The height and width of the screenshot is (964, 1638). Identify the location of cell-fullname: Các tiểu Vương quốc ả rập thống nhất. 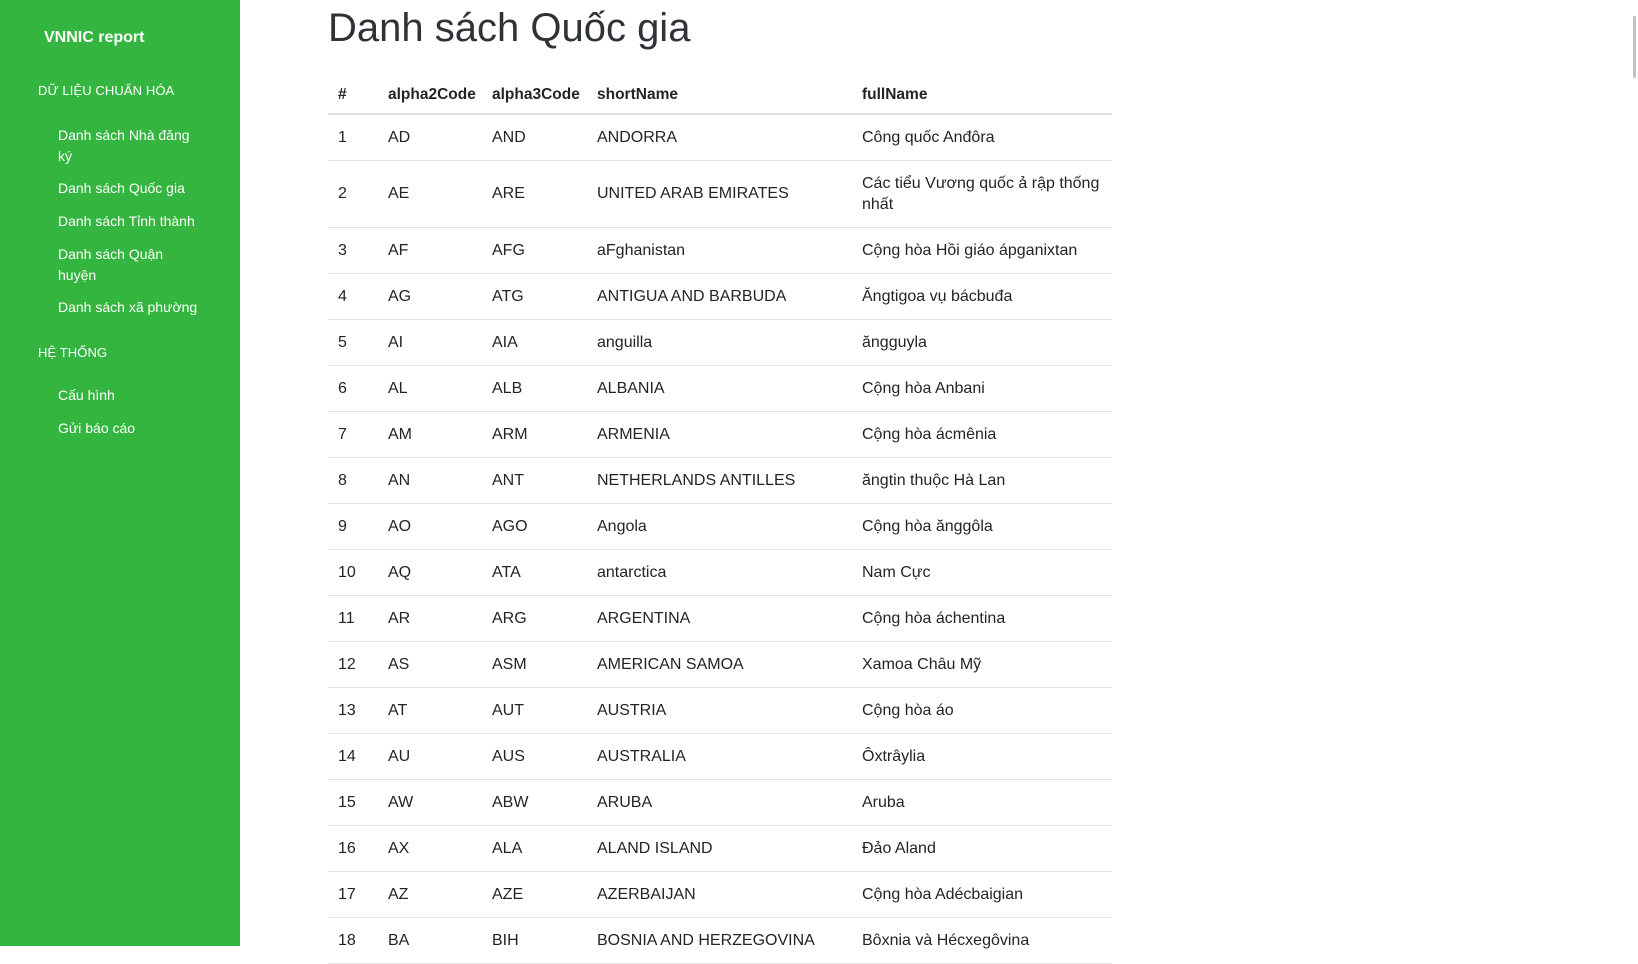
(982, 194).